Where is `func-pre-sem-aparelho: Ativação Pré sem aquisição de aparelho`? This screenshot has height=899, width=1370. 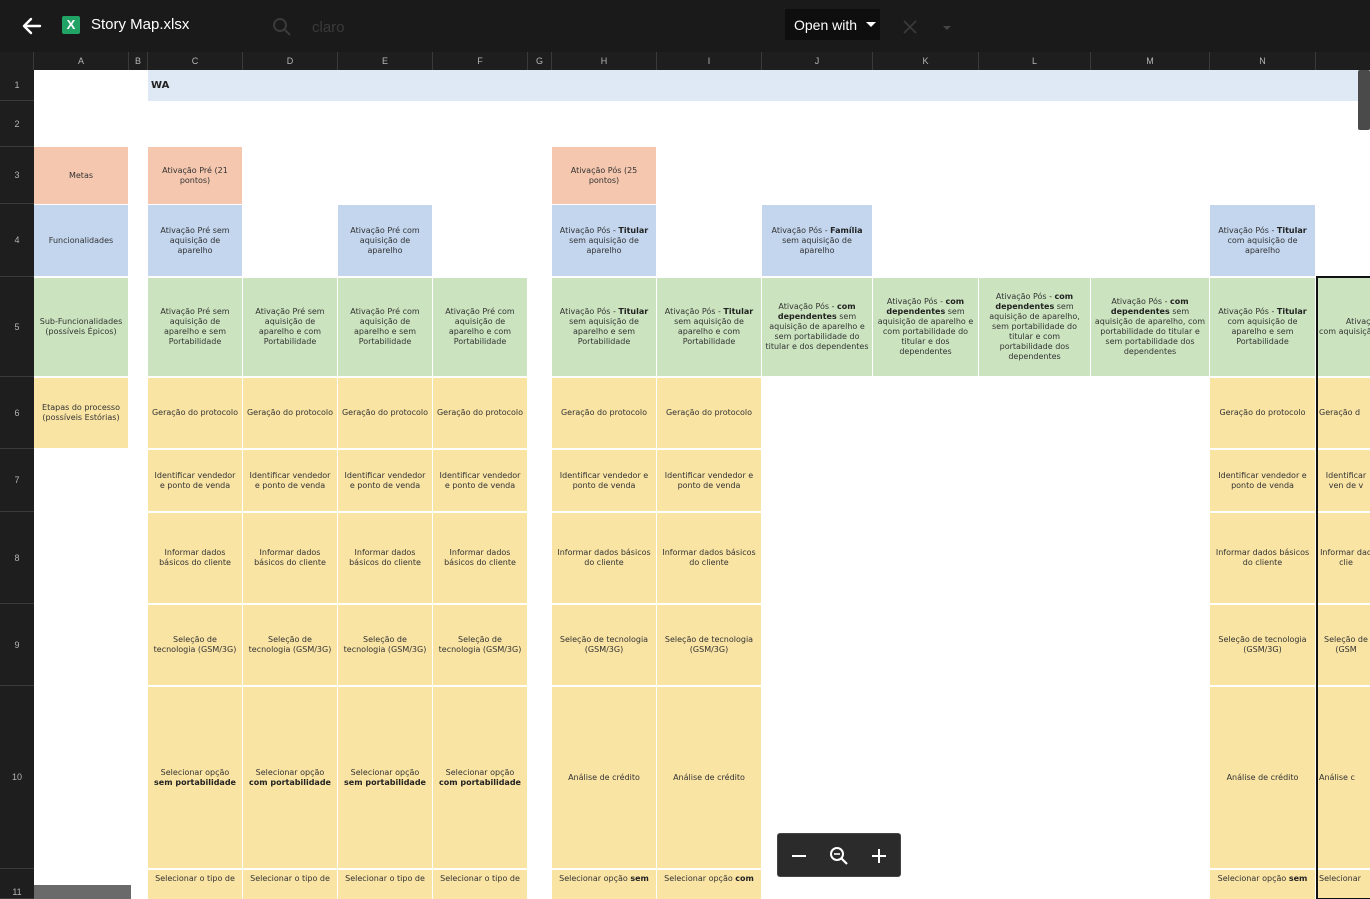 func-pre-sem-aparelho: Ativação Pré sem aquisição de aparelho is located at coordinates (195, 240).